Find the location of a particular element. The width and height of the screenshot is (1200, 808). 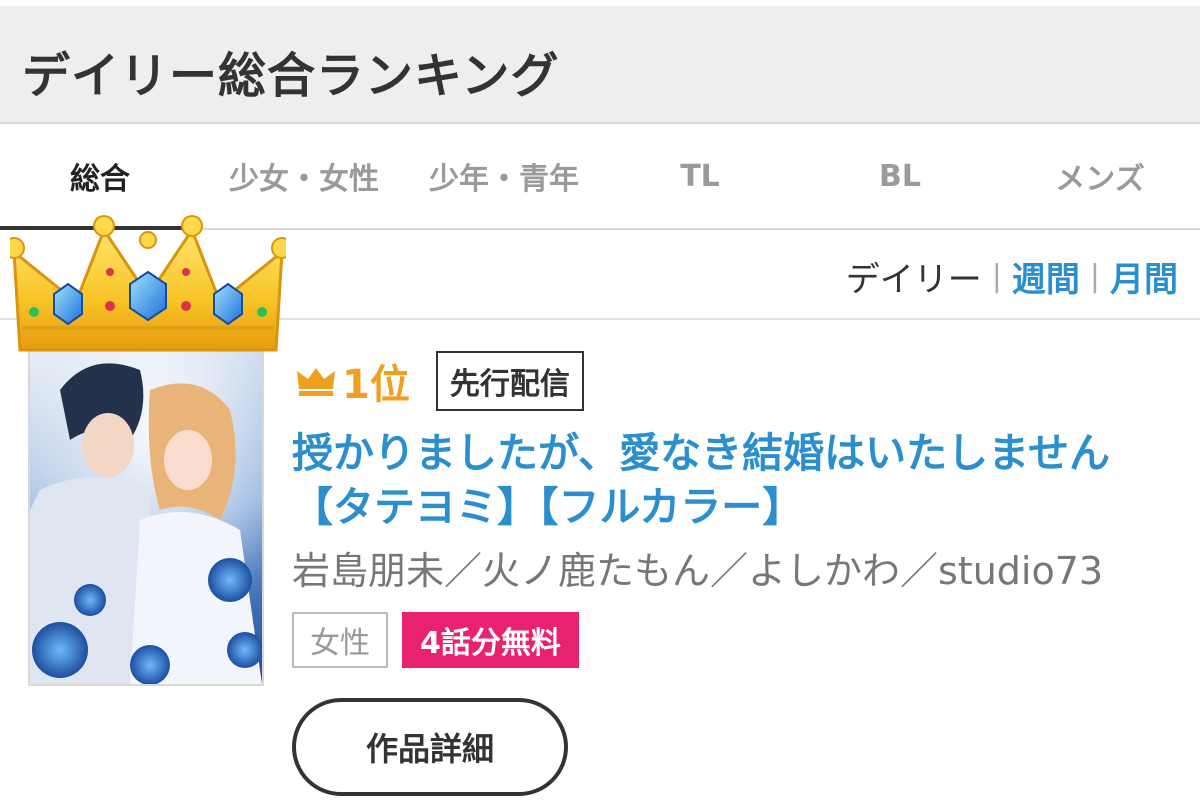

period-monthly-link: 月間 is located at coordinates (1144, 276).